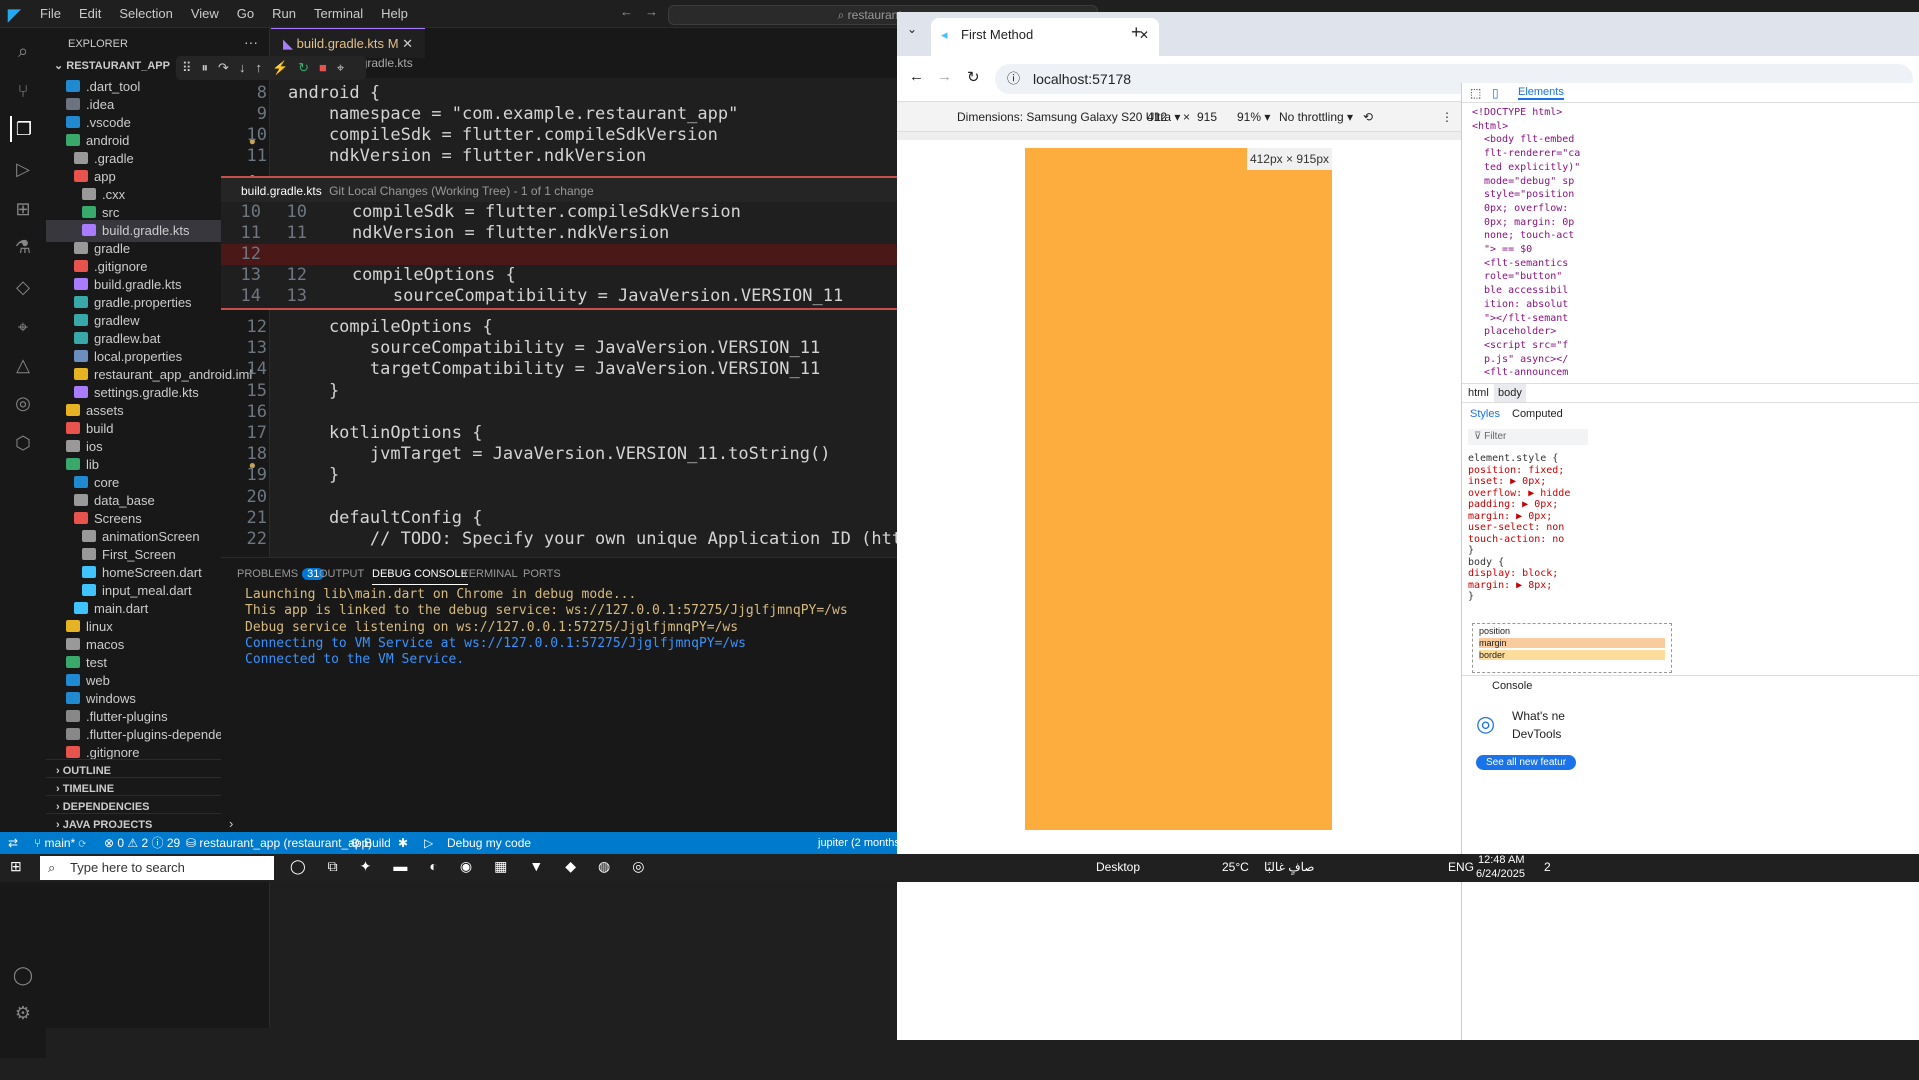  I want to click on tab-console: Console, so click(1512, 686).